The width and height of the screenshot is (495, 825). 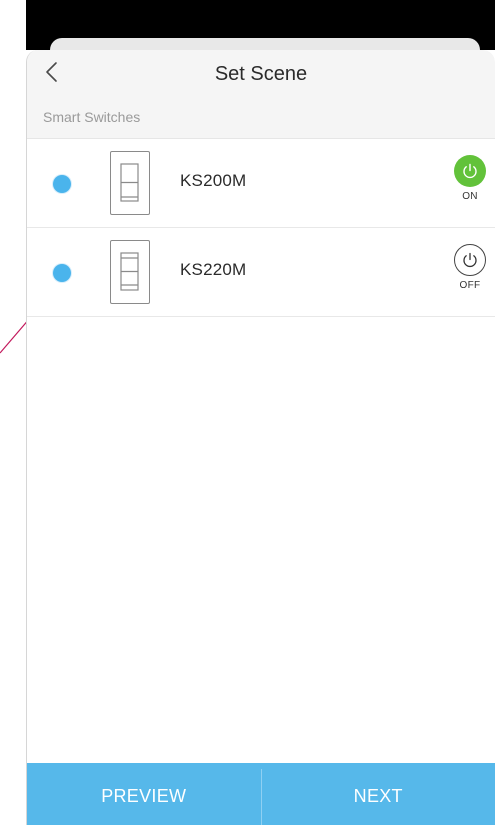 I want to click on power-state-label: OFF, so click(x=470, y=285).